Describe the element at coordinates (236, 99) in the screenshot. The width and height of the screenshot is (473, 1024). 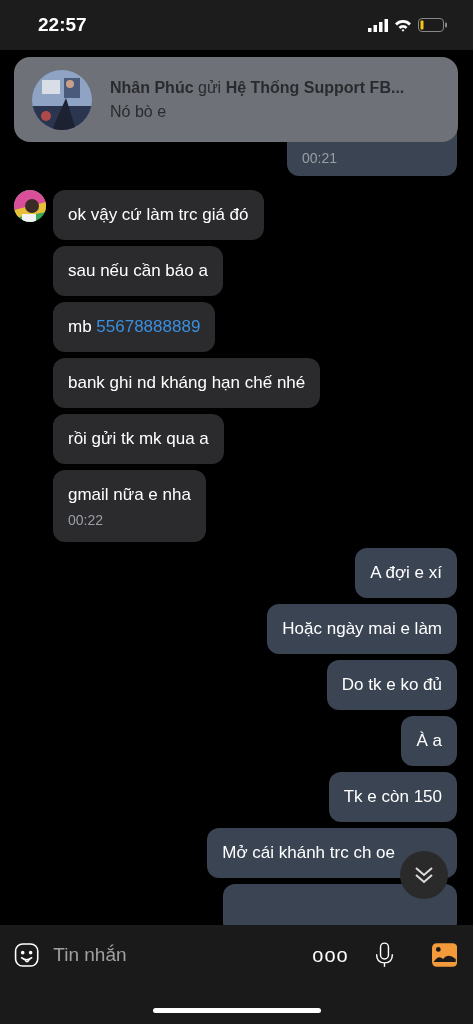
I see `notification-banner: Nhân Phúc gửi Hệ Thống Support FB... Nó bò e` at that location.